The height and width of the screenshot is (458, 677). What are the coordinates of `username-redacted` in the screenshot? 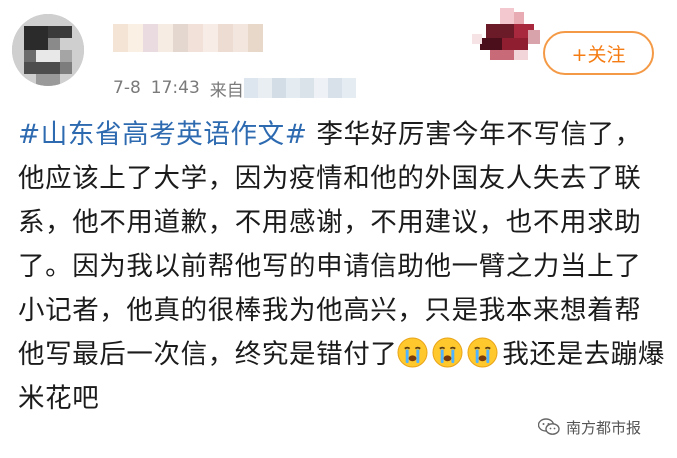 It's located at (188, 38).